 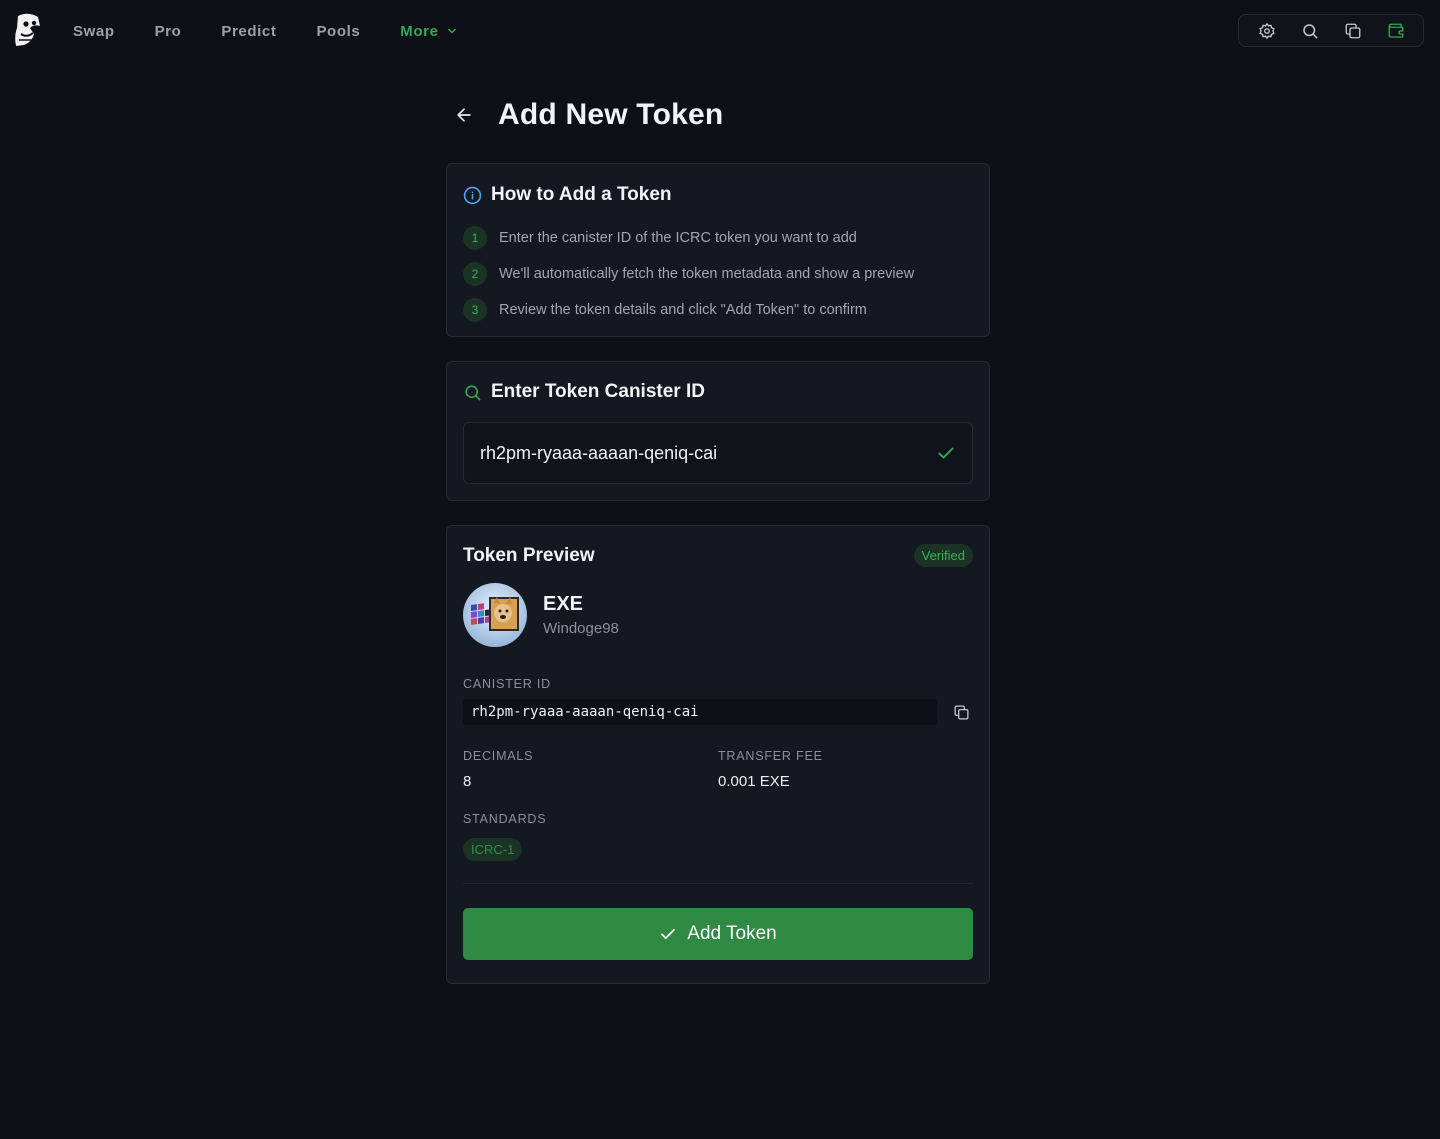 I want to click on canister-input-title: Enter Token Canister ID, so click(x=718, y=392).